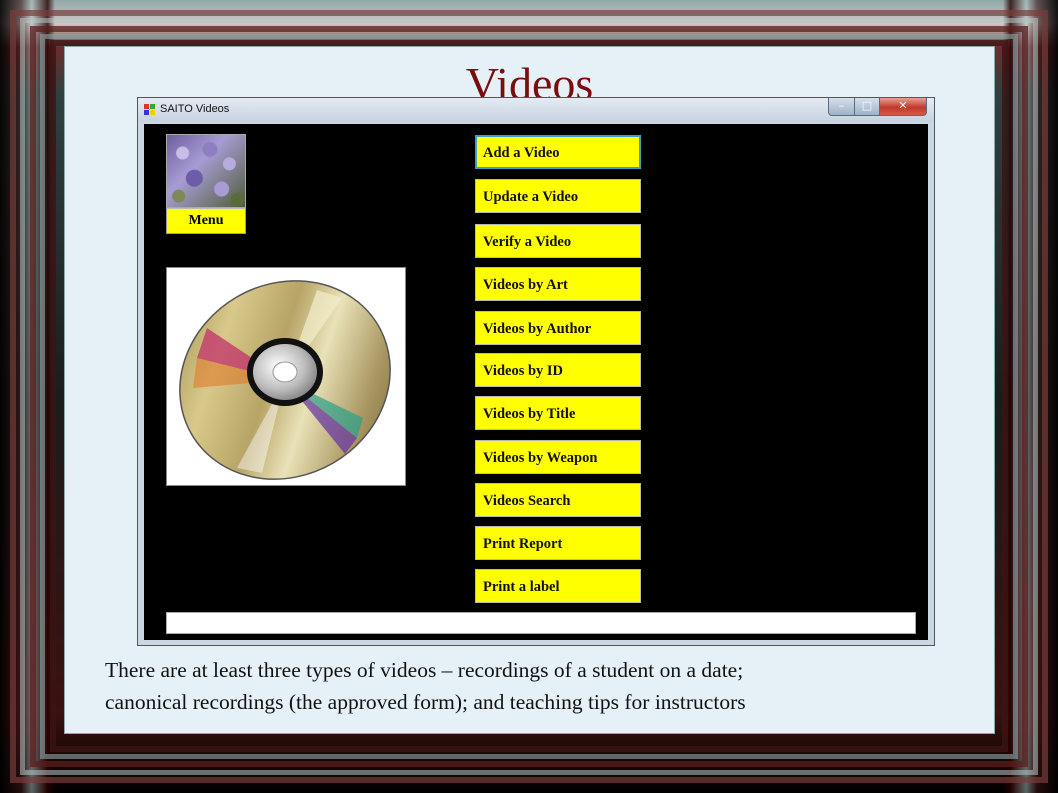  What do you see at coordinates (558, 284) in the screenshot?
I see `videos-by-art-button: Videos by Art` at bounding box center [558, 284].